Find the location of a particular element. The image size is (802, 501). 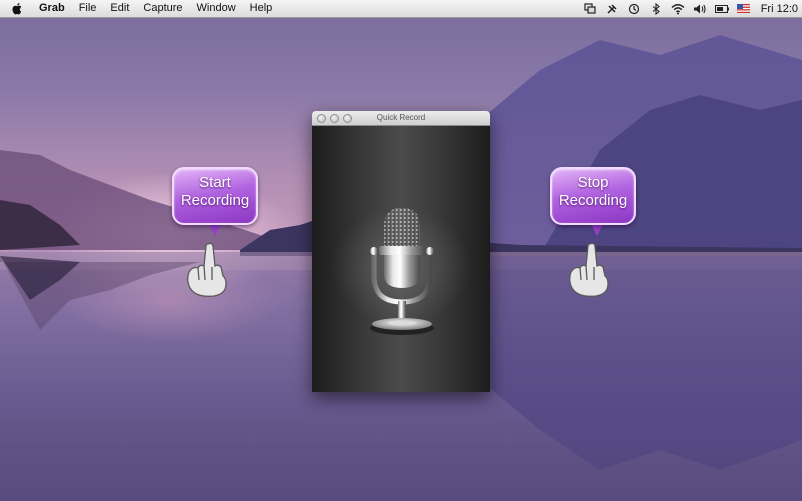

start-recording-button: Start Recording is located at coordinates (215, 201).